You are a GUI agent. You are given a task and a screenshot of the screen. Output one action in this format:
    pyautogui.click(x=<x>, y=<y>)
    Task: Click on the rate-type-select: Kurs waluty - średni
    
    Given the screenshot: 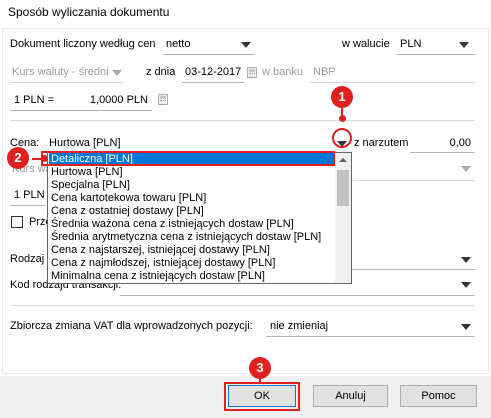 What is the action you would take?
    pyautogui.click(x=66, y=73)
    